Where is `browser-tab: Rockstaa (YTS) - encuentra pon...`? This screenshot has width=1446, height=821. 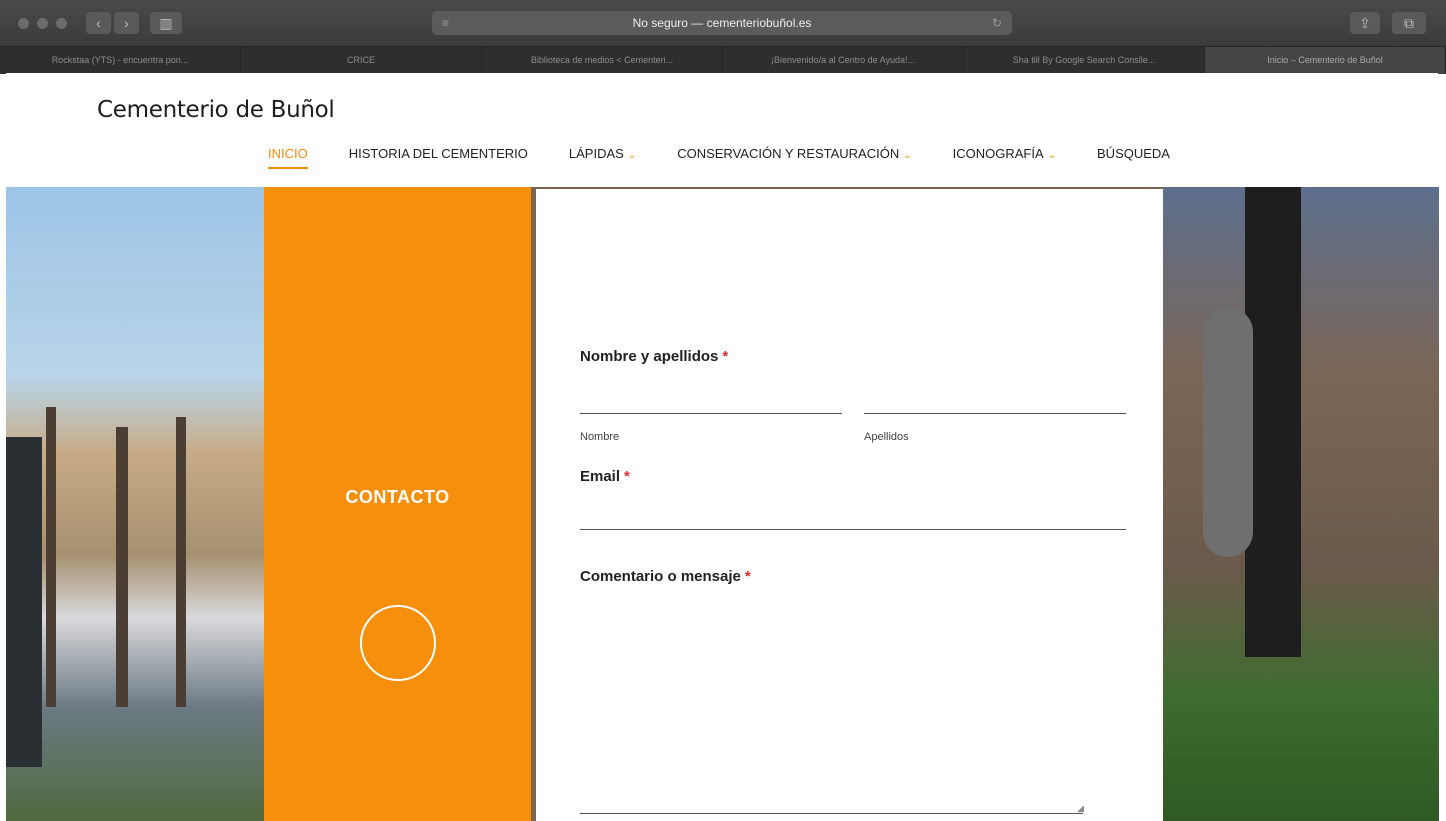
browser-tab: Rockstaa (YTS) - encuentra pon... is located at coordinates (120, 60).